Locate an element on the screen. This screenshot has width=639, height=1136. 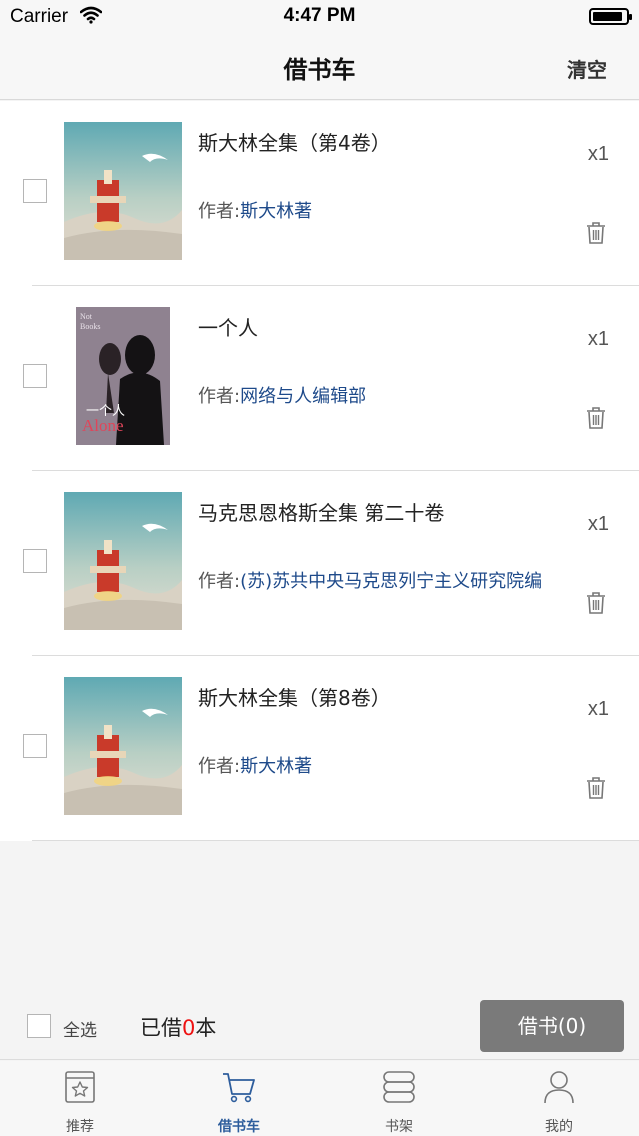
bookshelf-icon is located at coordinates (399, 1087).